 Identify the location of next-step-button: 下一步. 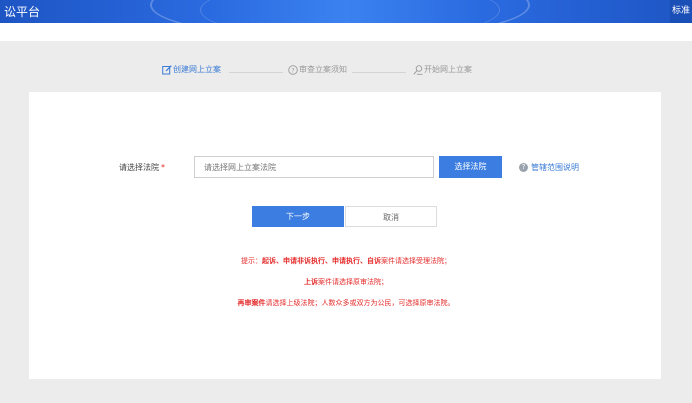
(298, 216).